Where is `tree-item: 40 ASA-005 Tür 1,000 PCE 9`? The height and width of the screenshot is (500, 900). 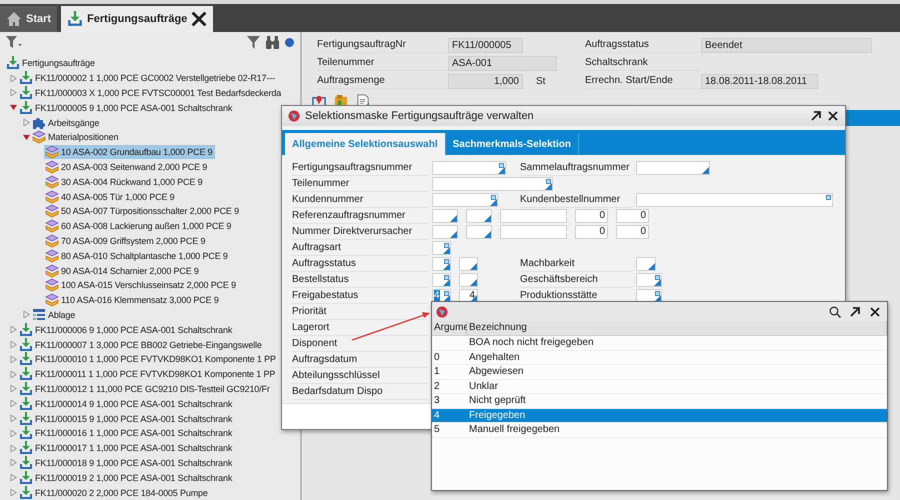 tree-item: 40 ASA-005 Tür 1,000 PCE 9 is located at coordinates (110, 197).